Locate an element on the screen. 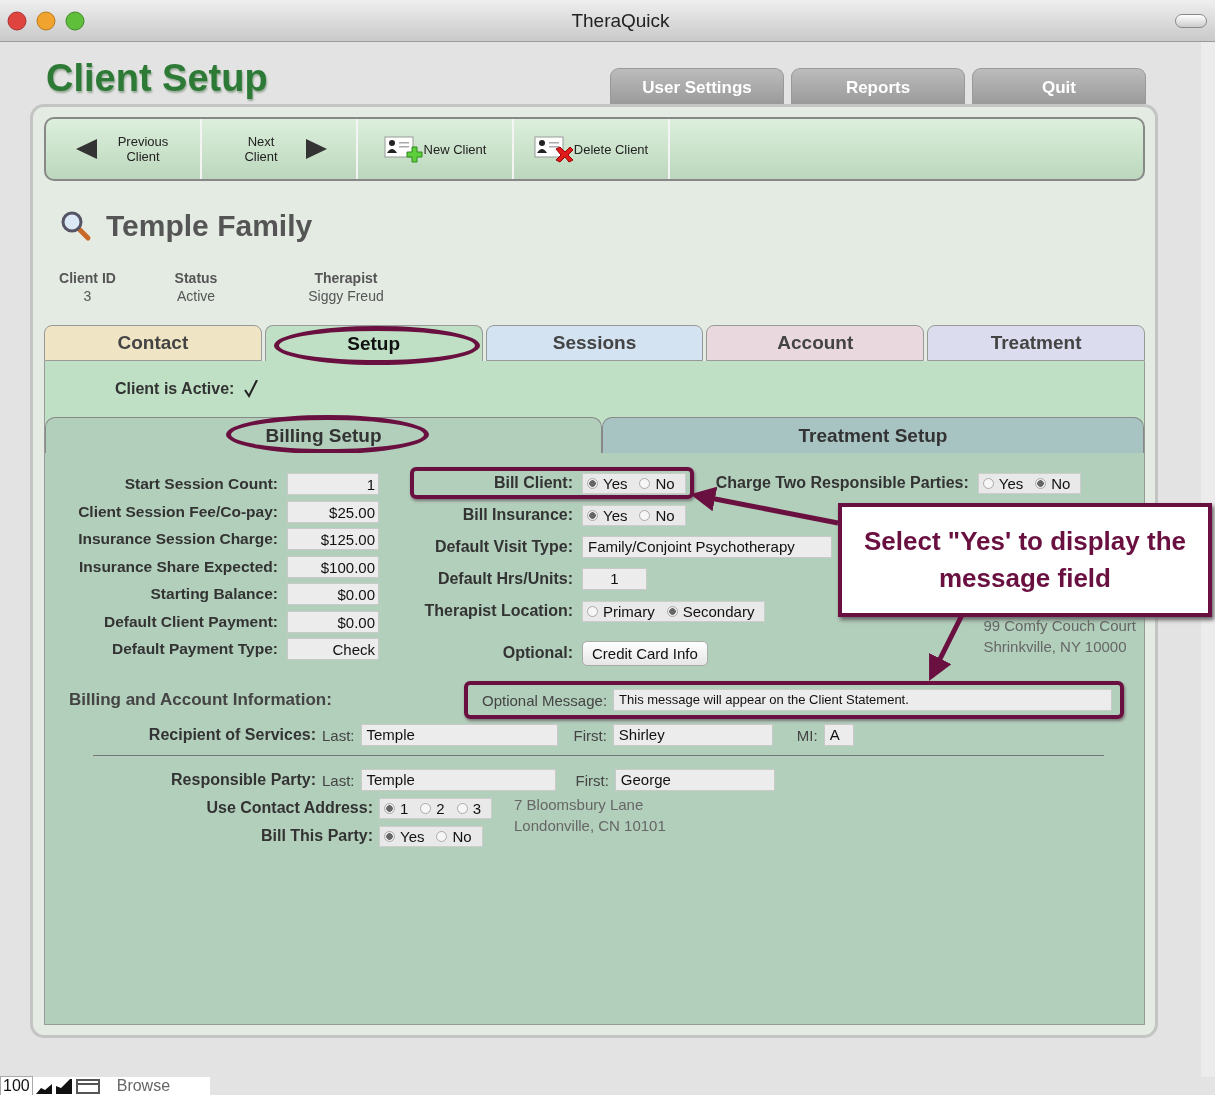 This screenshot has height=1095, width=1215. tab: Sessions is located at coordinates (594, 343).